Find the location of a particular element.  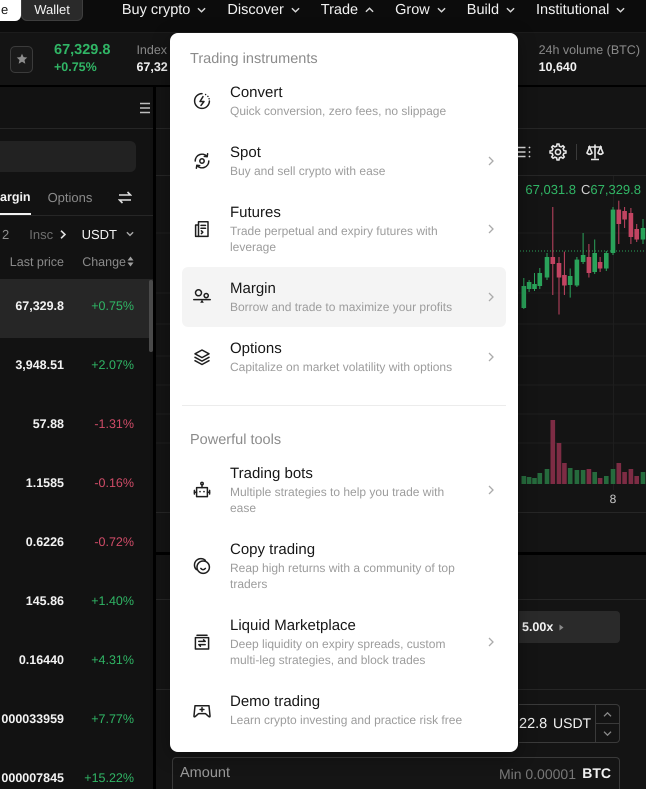

ohlc-value: 67,031.8 is located at coordinates (550, 190).